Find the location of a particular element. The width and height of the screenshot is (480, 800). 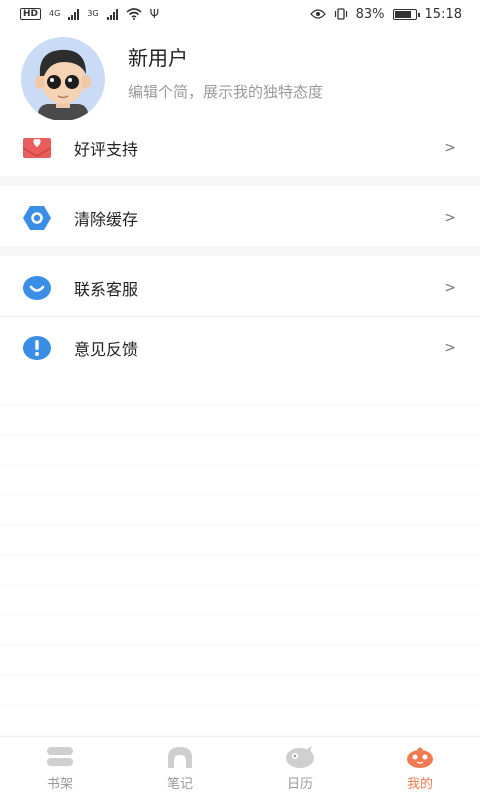

profile-header: 新用户 编辑个简，展示我的独特态度 is located at coordinates (240, 78).